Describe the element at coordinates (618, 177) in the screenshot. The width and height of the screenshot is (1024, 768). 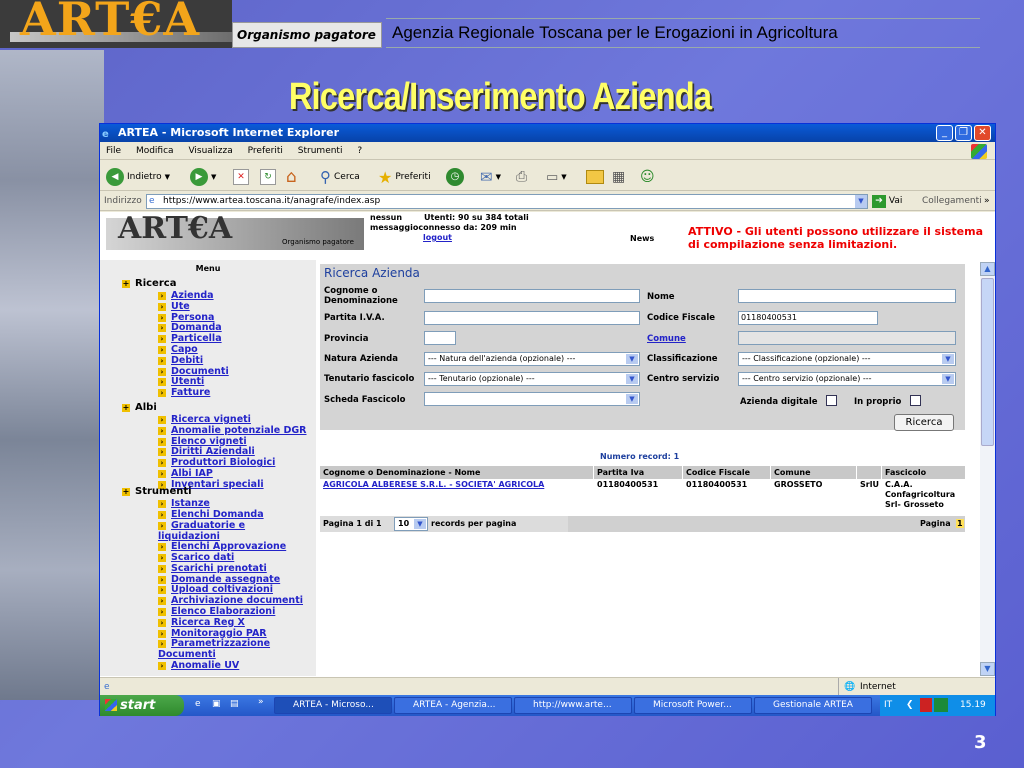
I see `research-button: ▦` at that location.